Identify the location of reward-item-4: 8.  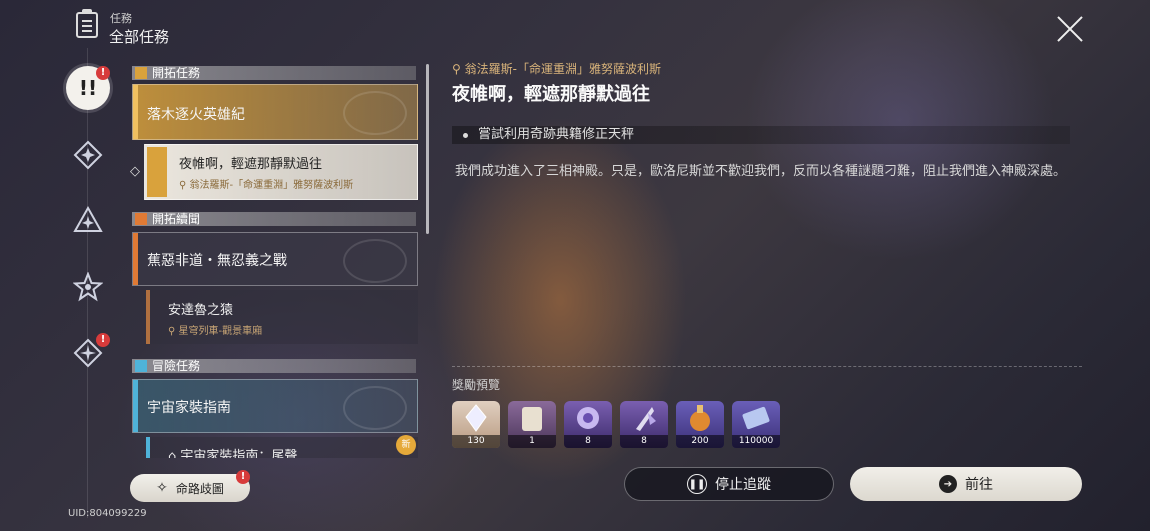
(644, 424).